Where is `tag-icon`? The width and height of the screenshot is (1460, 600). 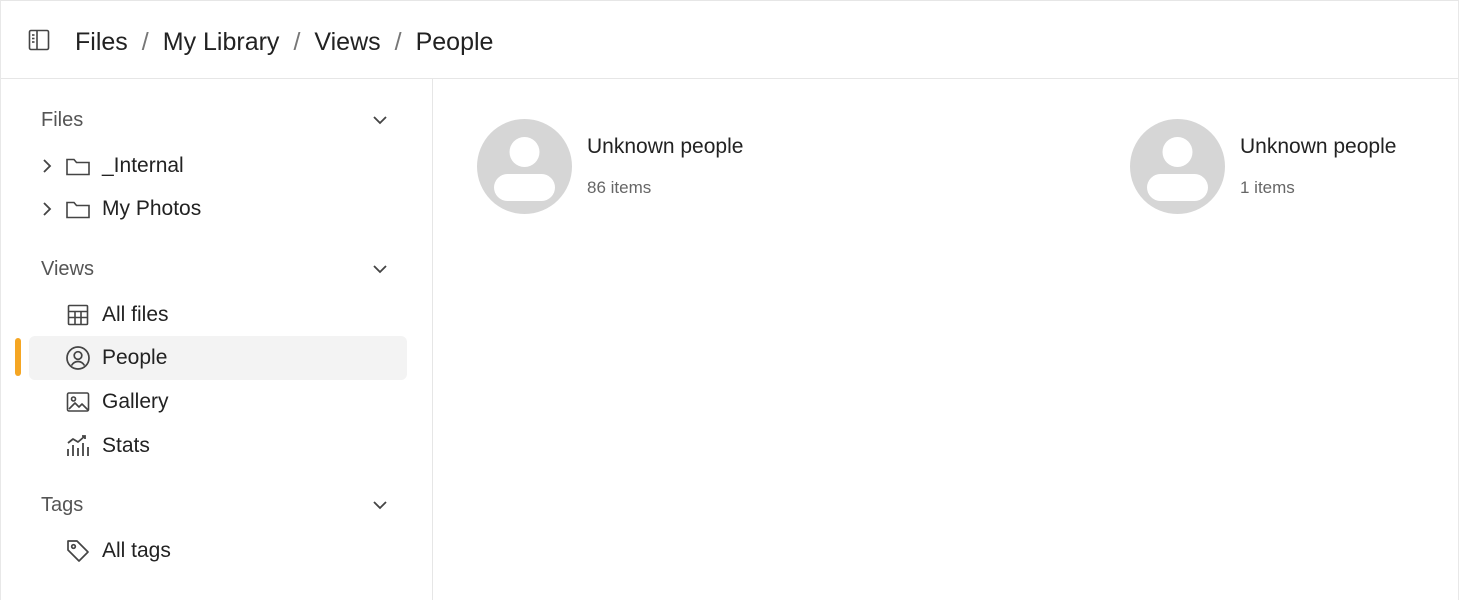
tag-icon is located at coordinates (78, 551).